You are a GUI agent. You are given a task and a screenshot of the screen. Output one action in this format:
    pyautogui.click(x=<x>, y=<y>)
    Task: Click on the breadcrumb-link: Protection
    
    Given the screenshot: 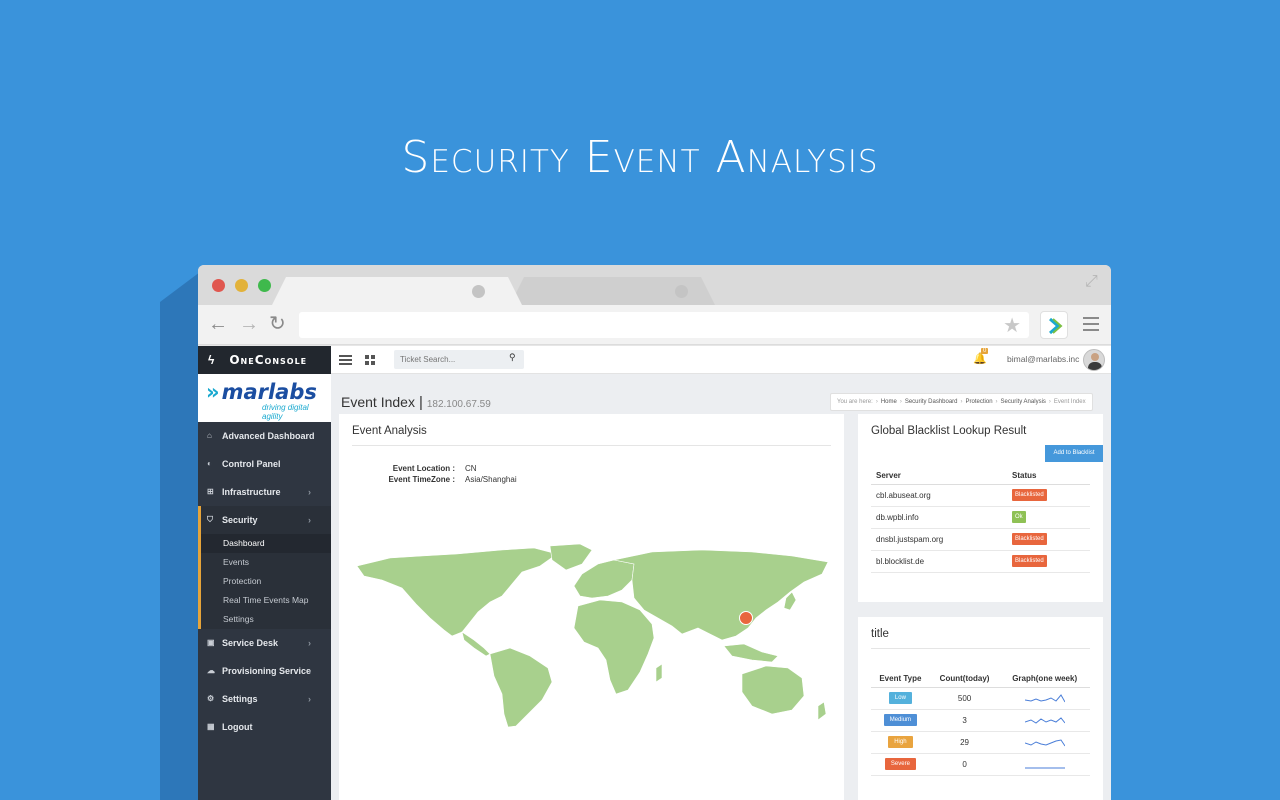 What is the action you would take?
    pyautogui.click(x=979, y=402)
    